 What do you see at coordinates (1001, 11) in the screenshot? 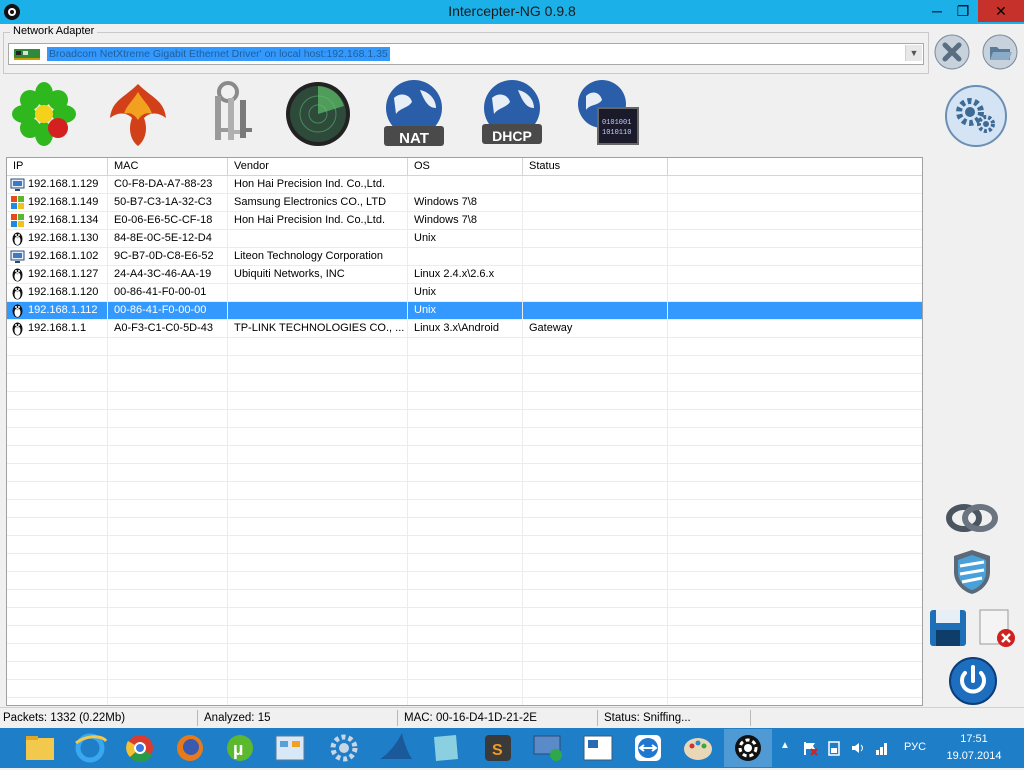
I see `close-button: ✕` at bounding box center [1001, 11].